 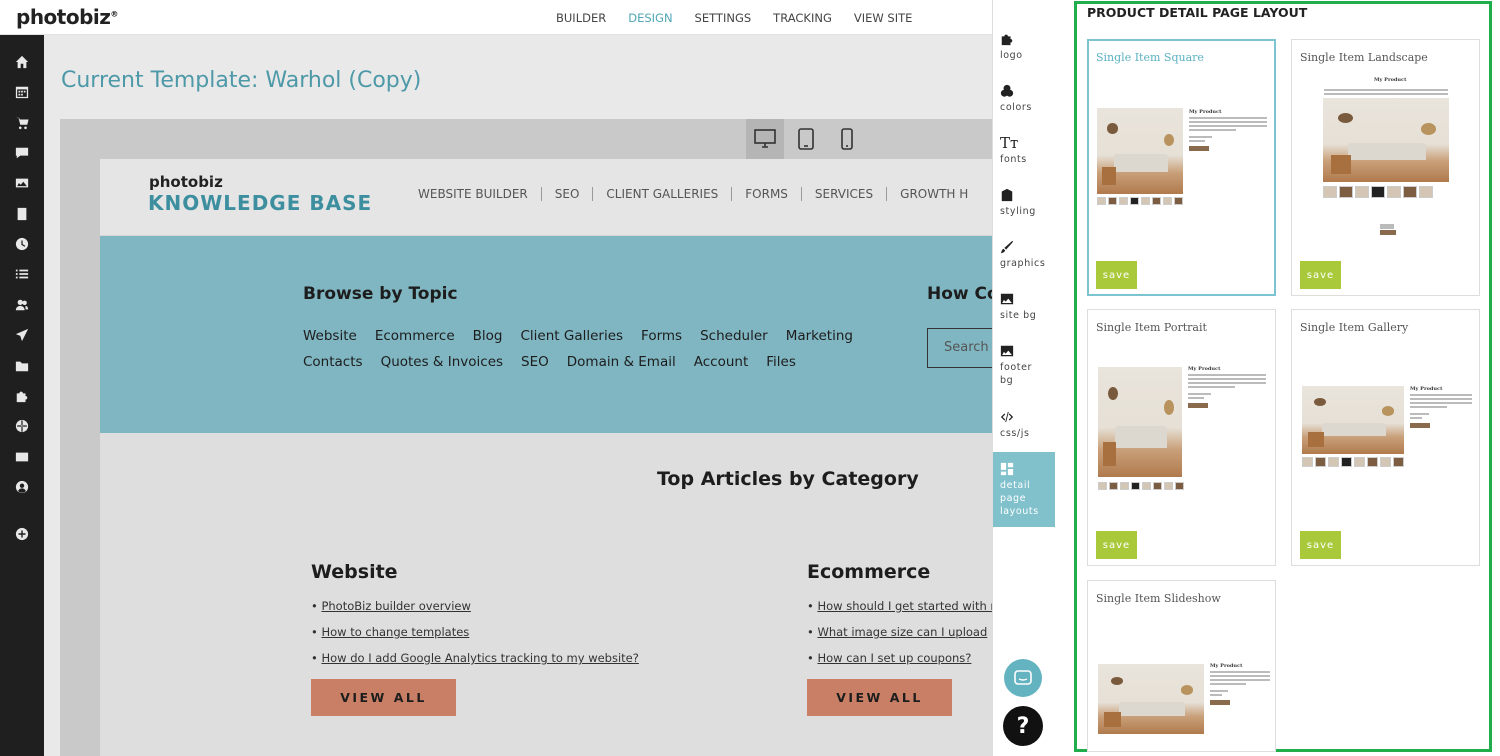 What do you see at coordinates (1024, 424) in the screenshot?
I see `tool-css-js: css/js` at bounding box center [1024, 424].